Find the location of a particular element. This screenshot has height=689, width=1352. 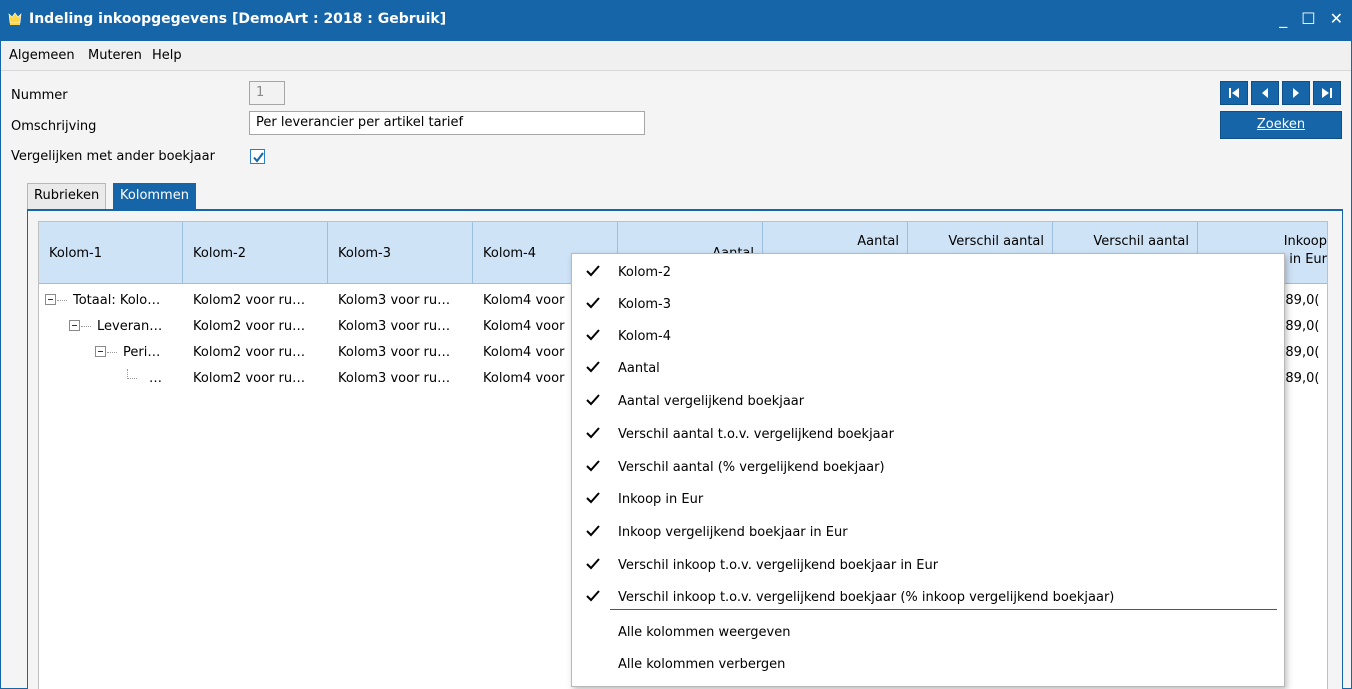

header-kolom-1: Kolom-1 is located at coordinates (111, 253).